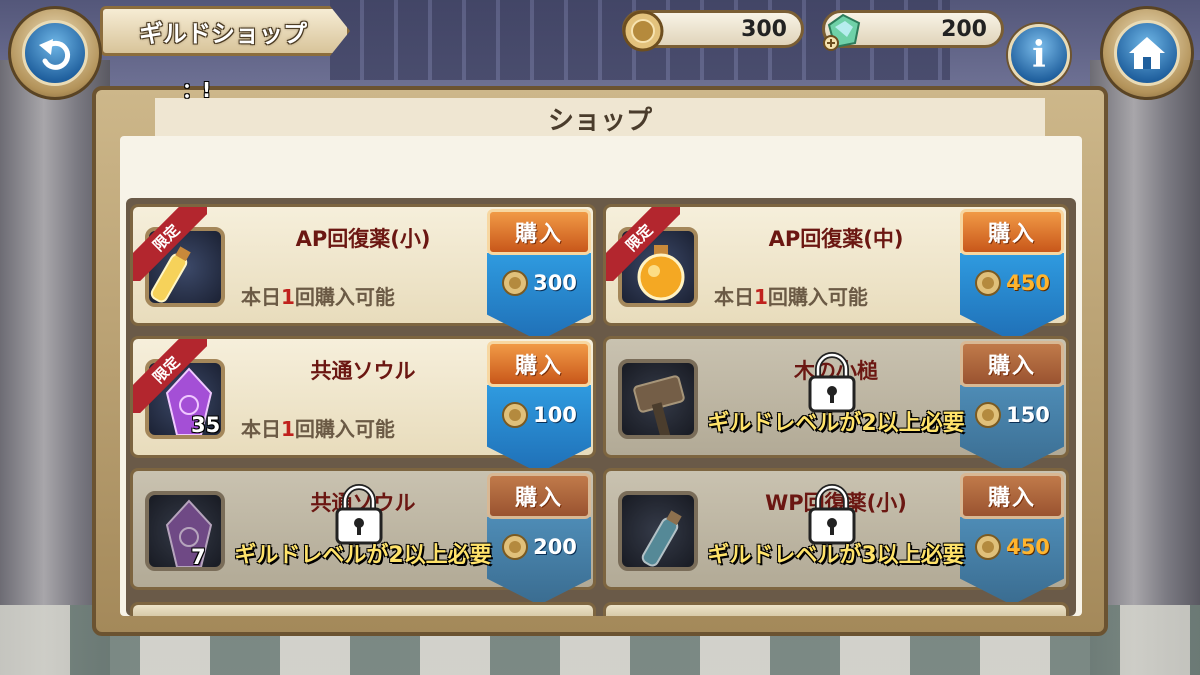  I want to click on back-button, so click(55, 53).